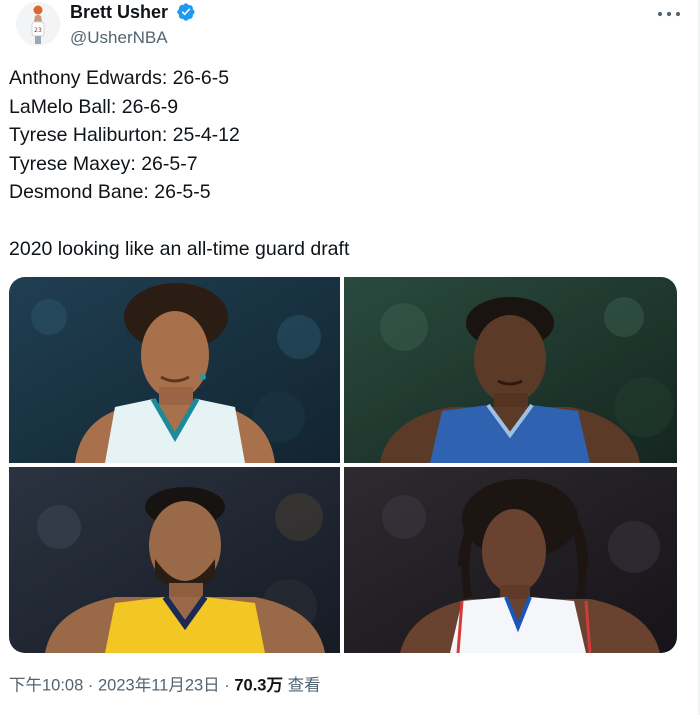 The image size is (700, 715). I want to click on author-handle: @UsherNBA, so click(133, 38).